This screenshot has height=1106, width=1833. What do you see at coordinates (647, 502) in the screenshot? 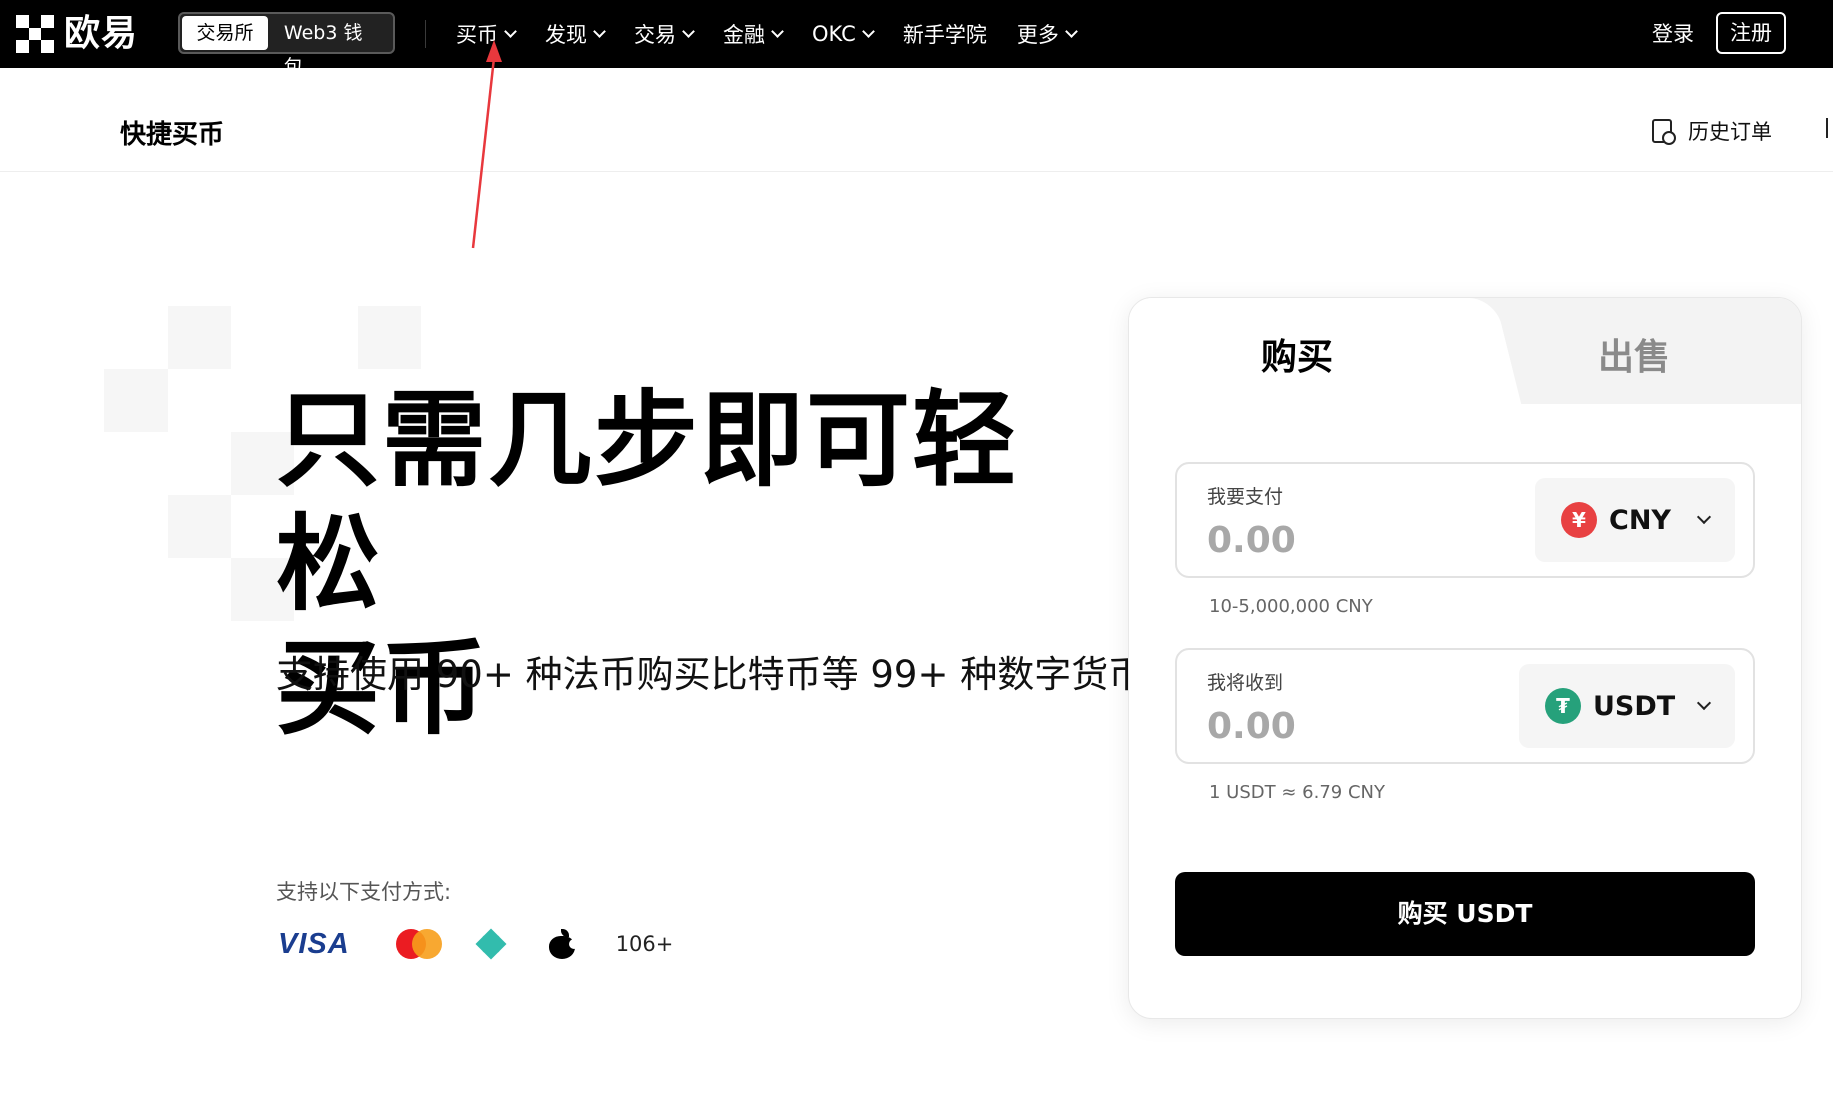
I see `hero-title-line1: 只需几步即可轻松` at bounding box center [647, 502].